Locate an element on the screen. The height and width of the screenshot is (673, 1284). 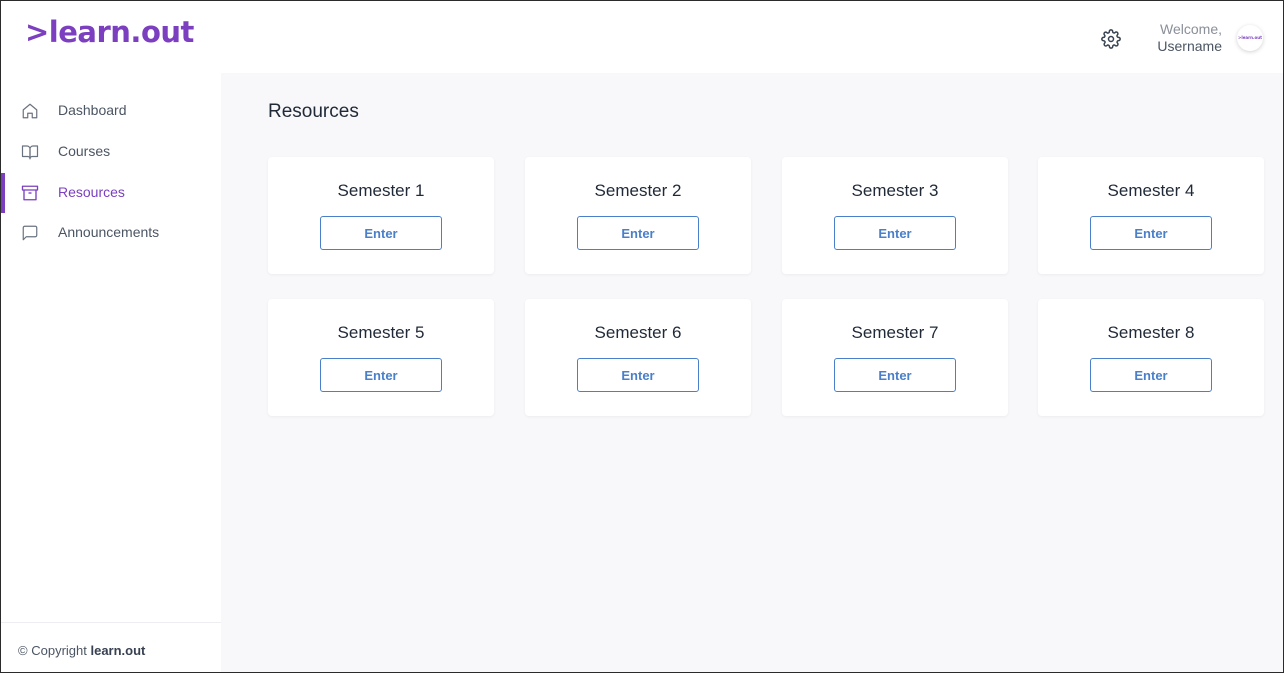
card-title: Semester 7 is located at coordinates (895, 332).